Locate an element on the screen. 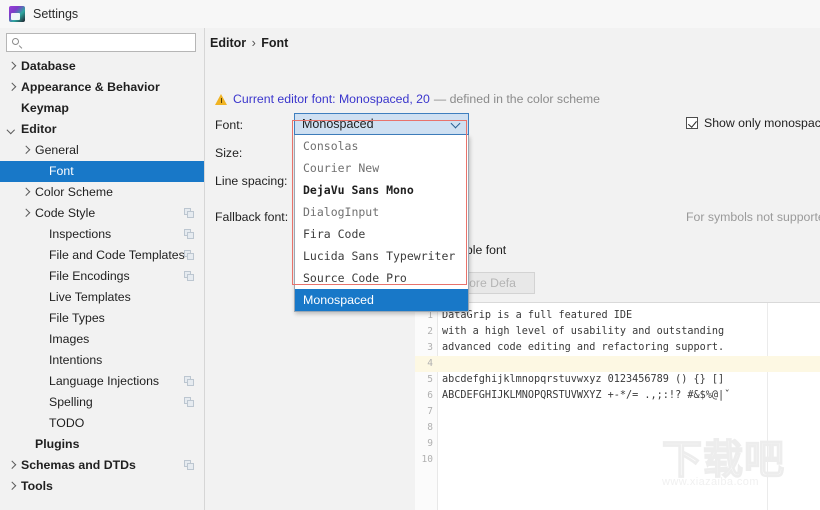 Image resolution: width=820 pixels, height=510 pixels. font-option-dialoginput: DialogInput is located at coordinates (381, 212).